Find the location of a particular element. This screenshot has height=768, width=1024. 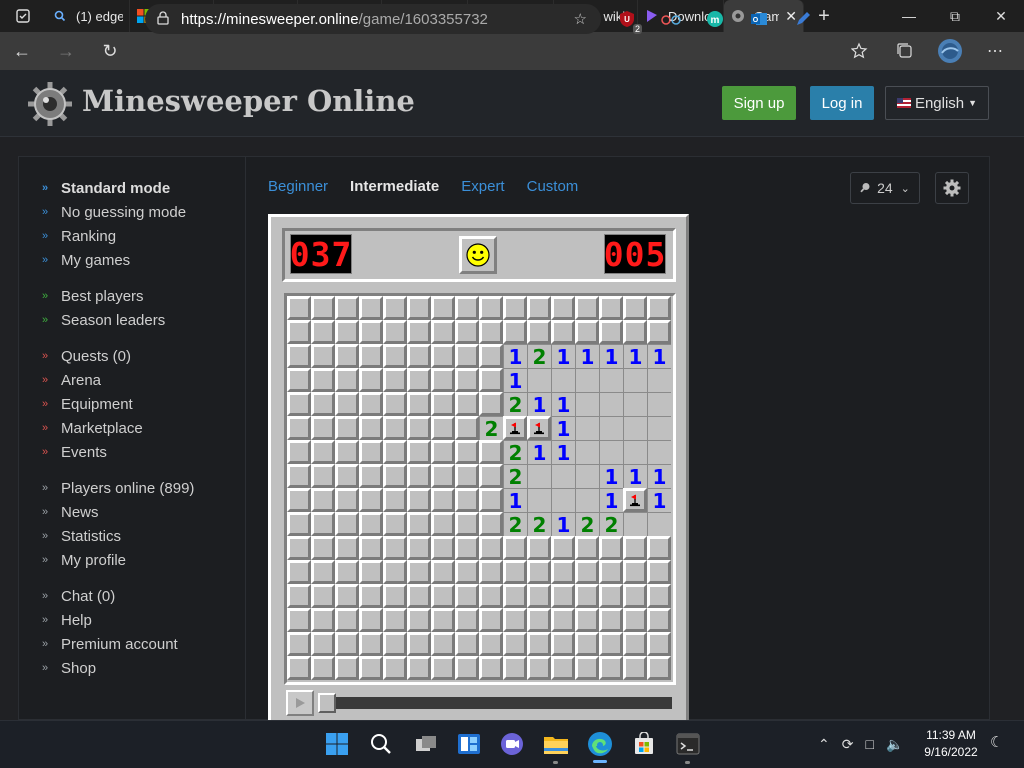

search-icon is located at coordinates (381, 744).